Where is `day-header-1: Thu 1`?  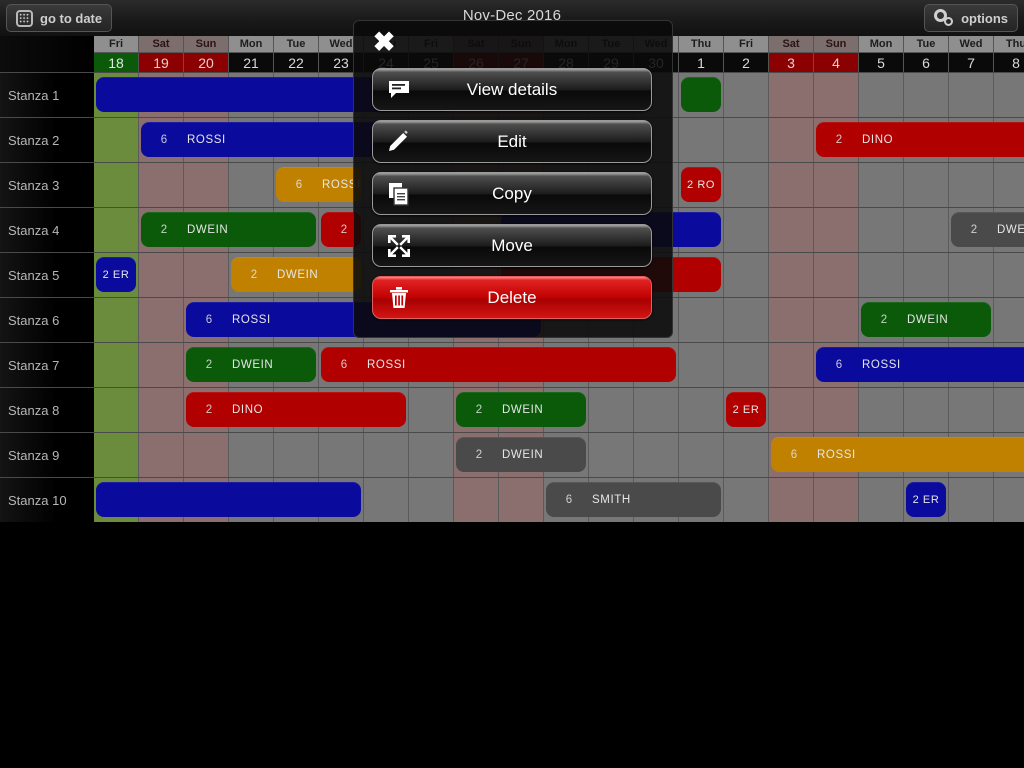
day-header-1: Thu 1 is located at coordinates (701, 54).